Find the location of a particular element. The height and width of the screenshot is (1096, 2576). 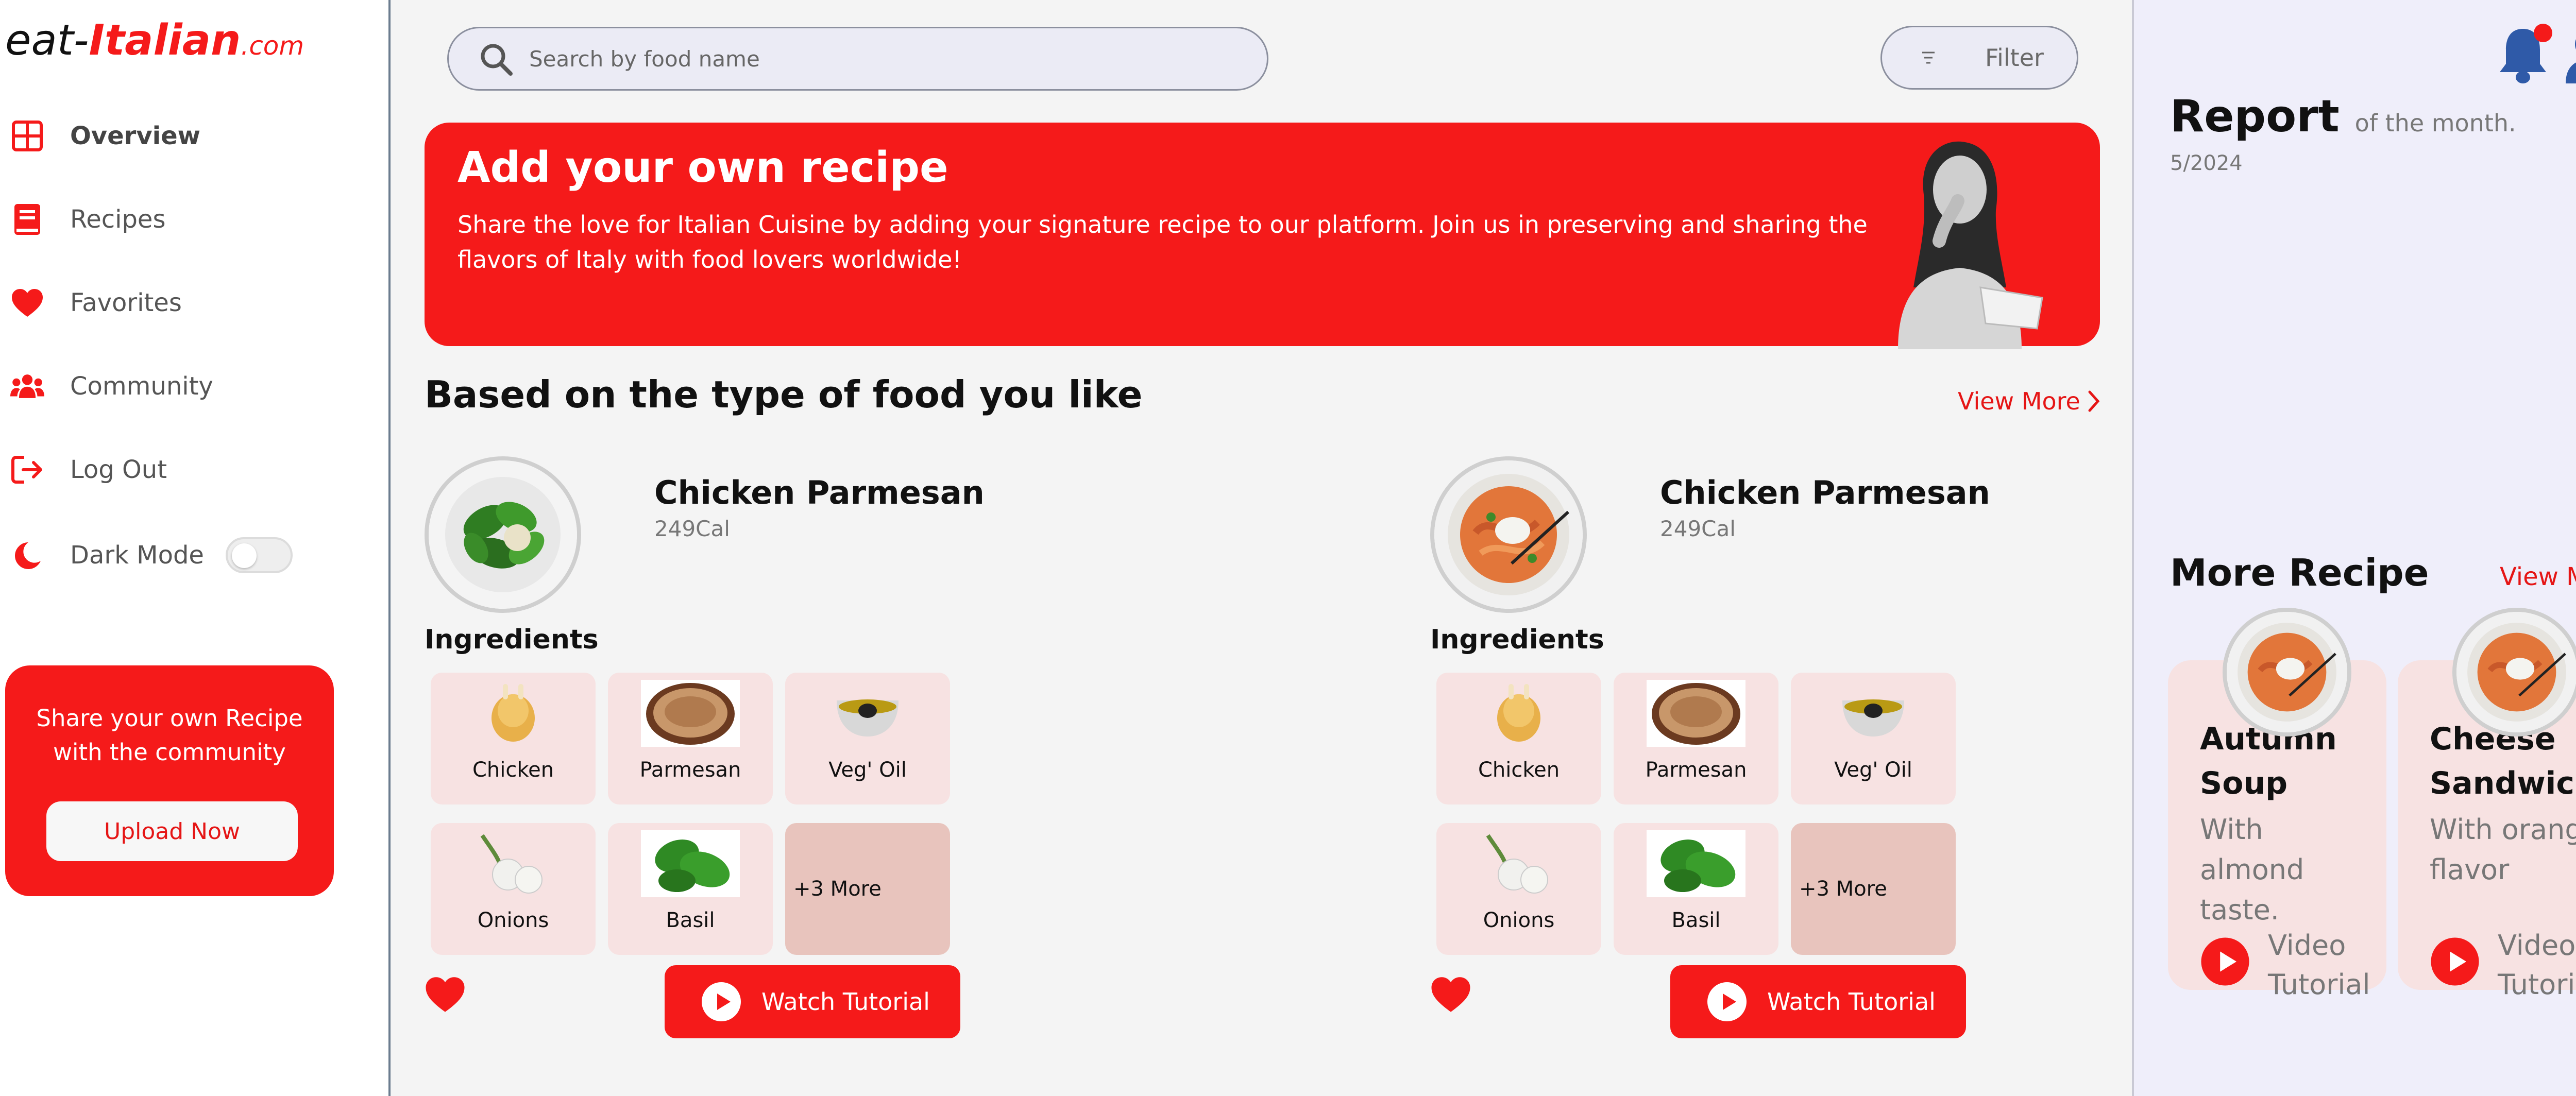

mini-recipe-desc: With orange flavor is located at coordinates (2503, 849).